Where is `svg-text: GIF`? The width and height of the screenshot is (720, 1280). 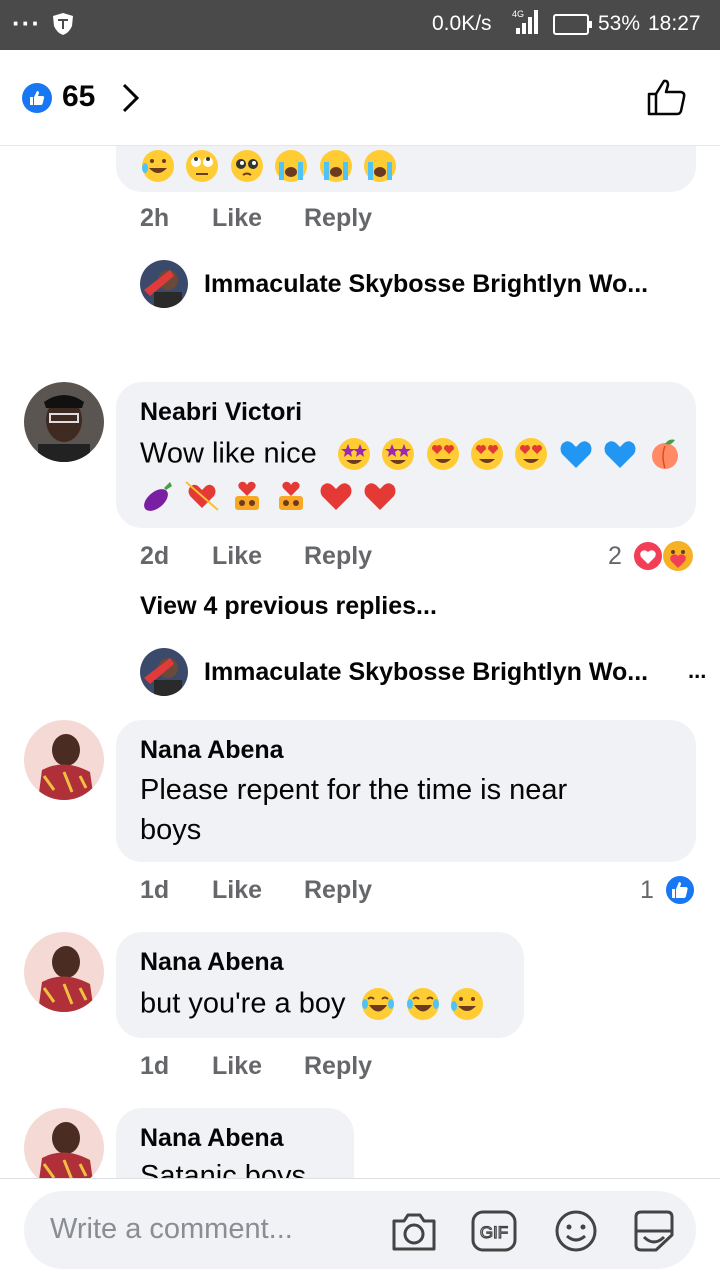
svg-text: GIF is located at coordinates (494, 1232).